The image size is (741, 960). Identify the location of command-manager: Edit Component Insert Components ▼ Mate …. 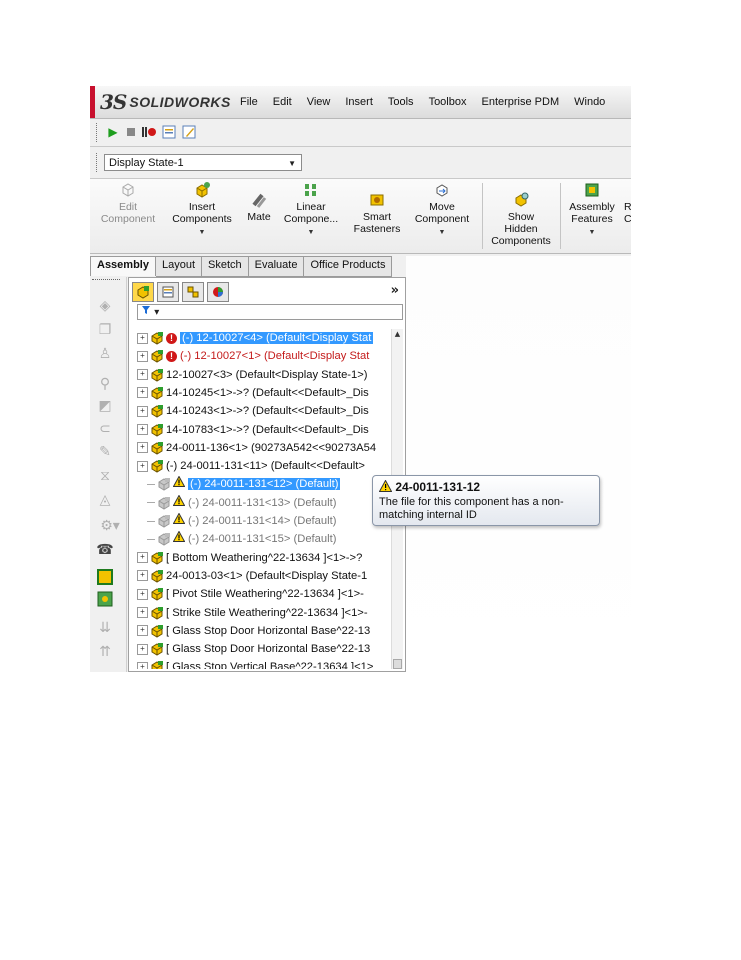
(360, 216).